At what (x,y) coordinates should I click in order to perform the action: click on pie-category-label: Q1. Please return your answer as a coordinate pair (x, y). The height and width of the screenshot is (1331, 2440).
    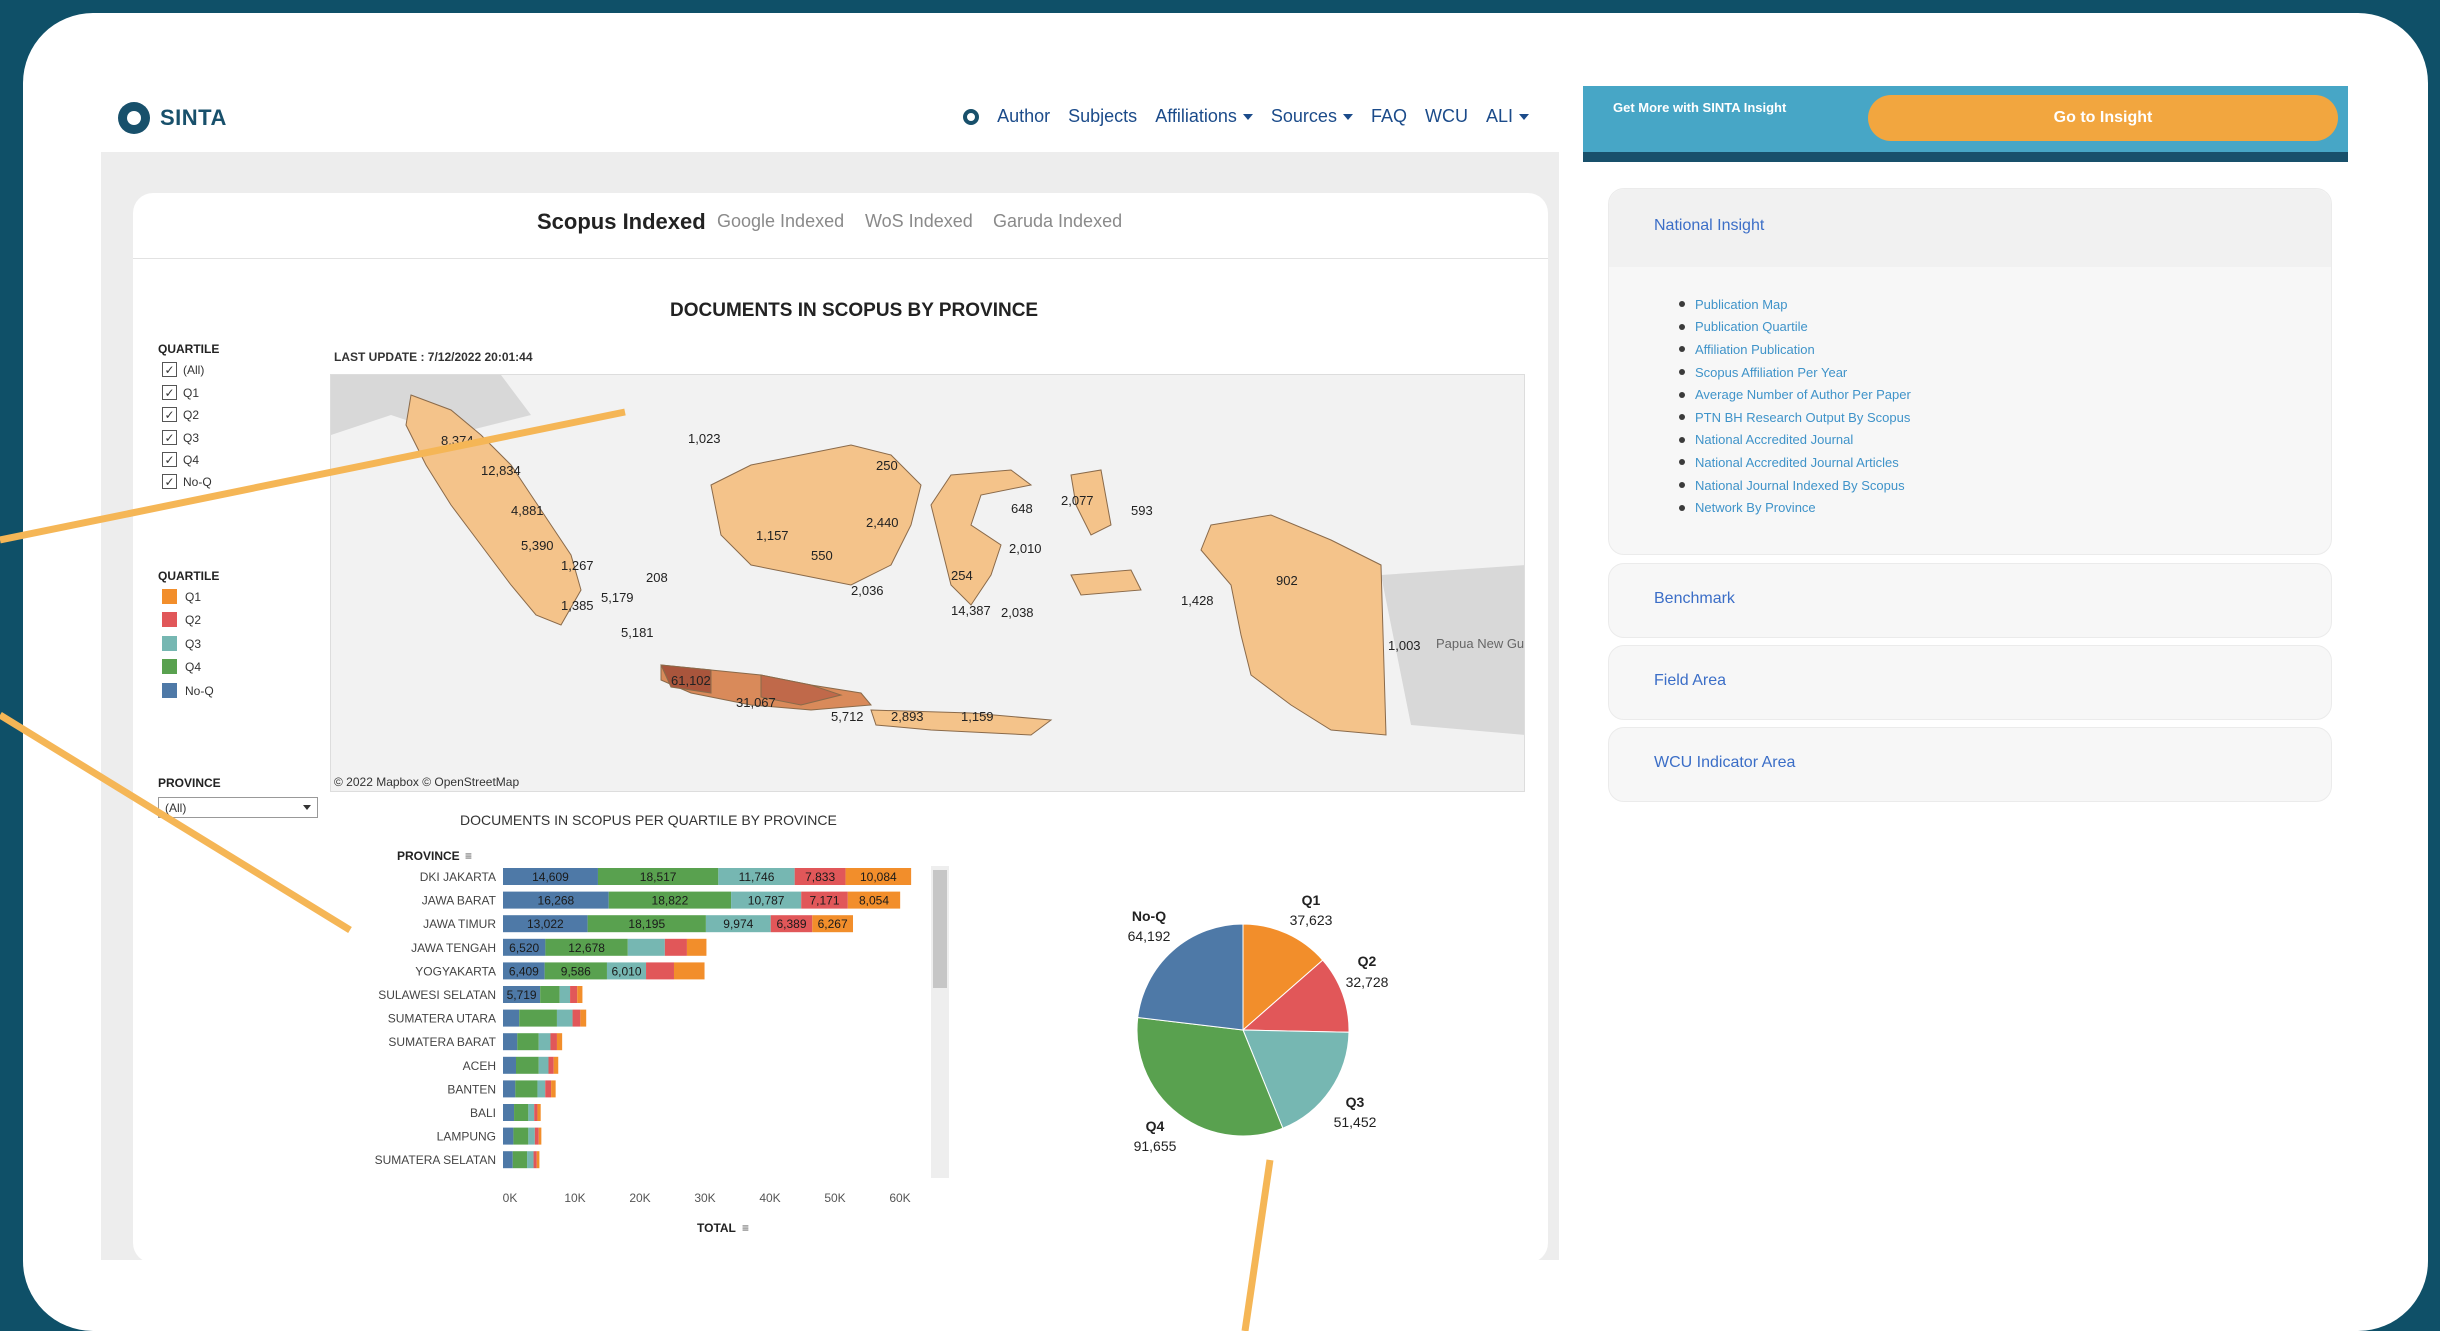
    Looking at the image, I should click on (1311, 900).